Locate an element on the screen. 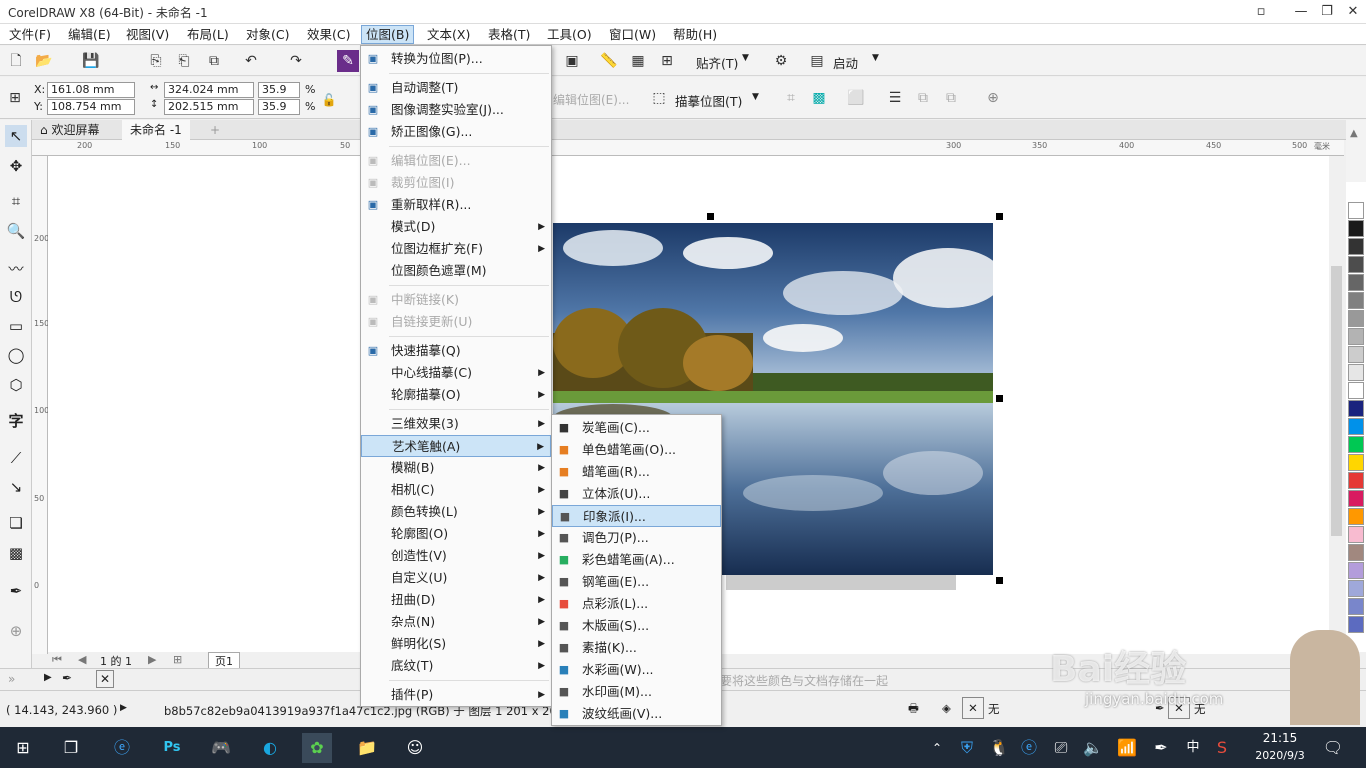 The image size is (1366, 768). ie-browser-icon: ⓔ is located at coordinates (122, 748).